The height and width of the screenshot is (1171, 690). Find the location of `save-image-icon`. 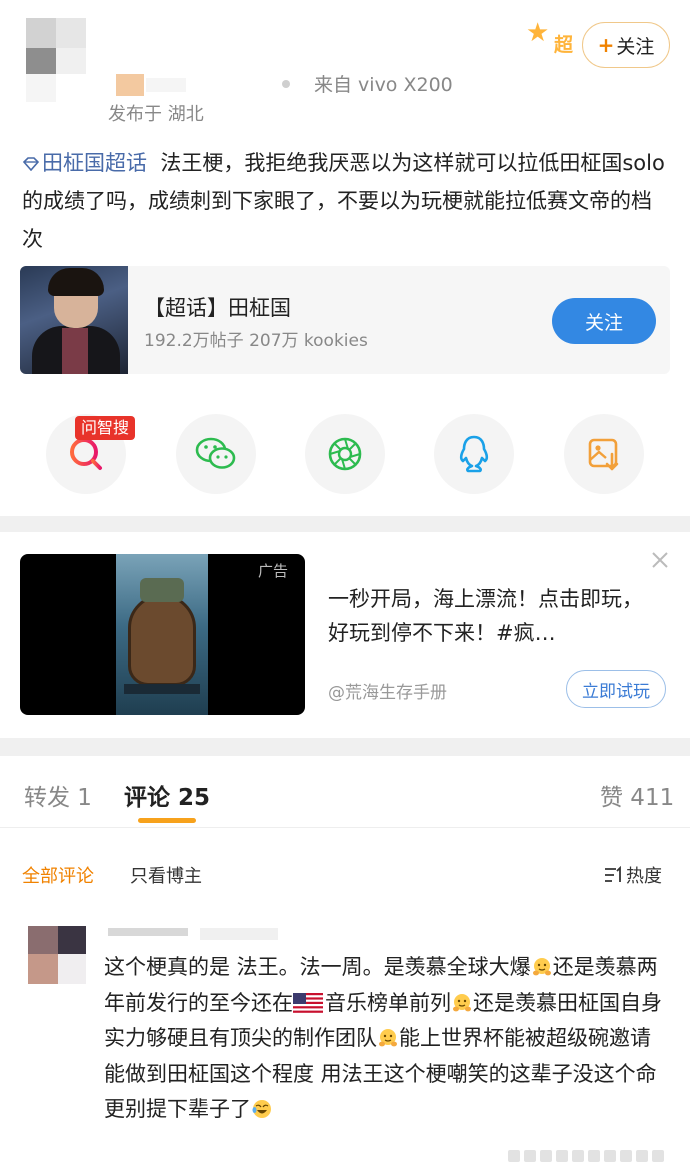

save-image-icon is located at coordinates (603, 454).